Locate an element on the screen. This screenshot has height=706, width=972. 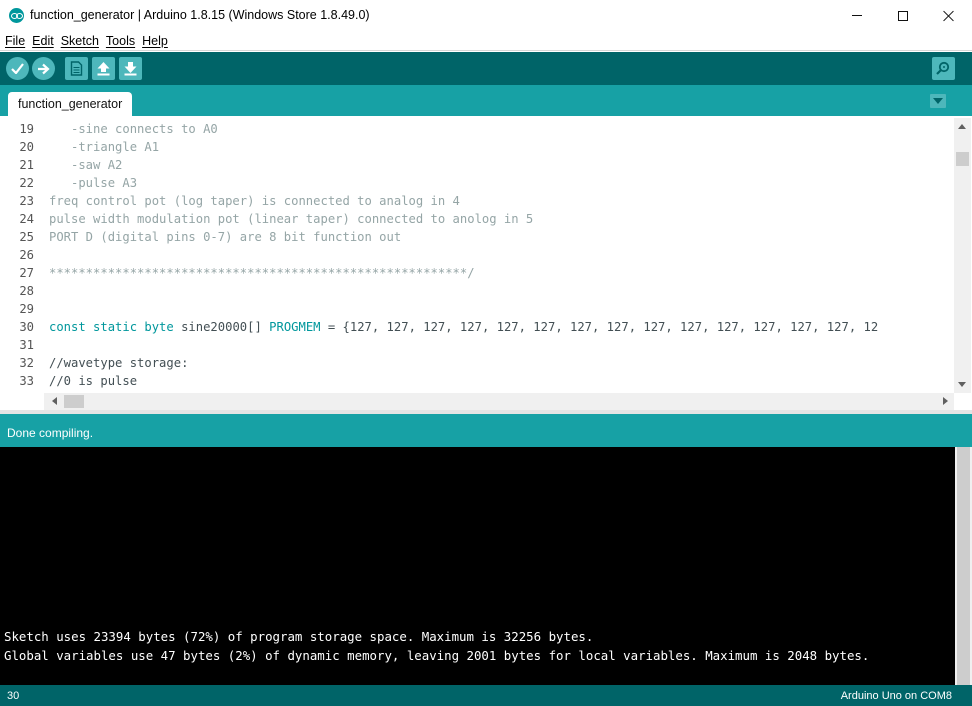
serial-monitor-icon is located at coordinates (943, 68).